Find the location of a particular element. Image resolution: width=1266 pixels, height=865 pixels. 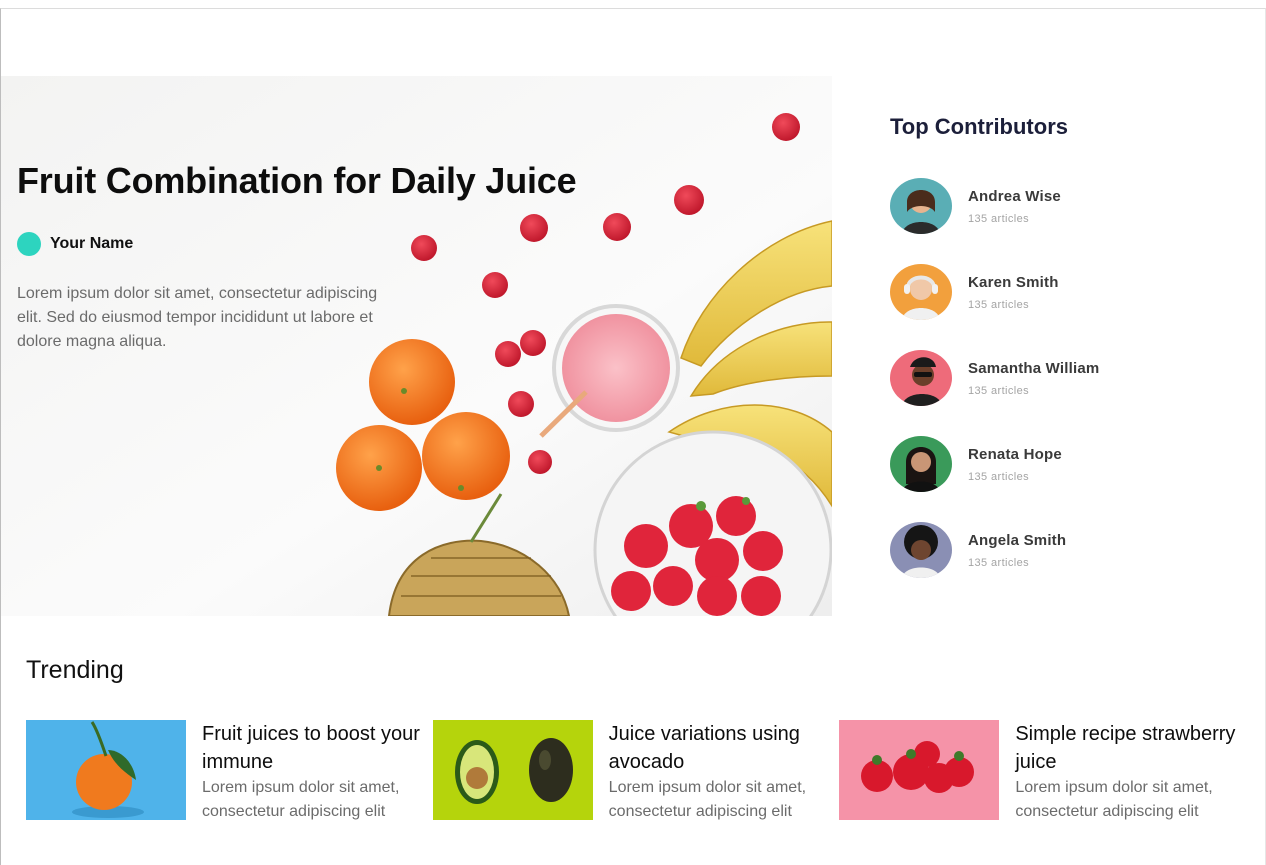

hero-title: Fruit Combination for Daily Juice is located at coordinates (327, 181).